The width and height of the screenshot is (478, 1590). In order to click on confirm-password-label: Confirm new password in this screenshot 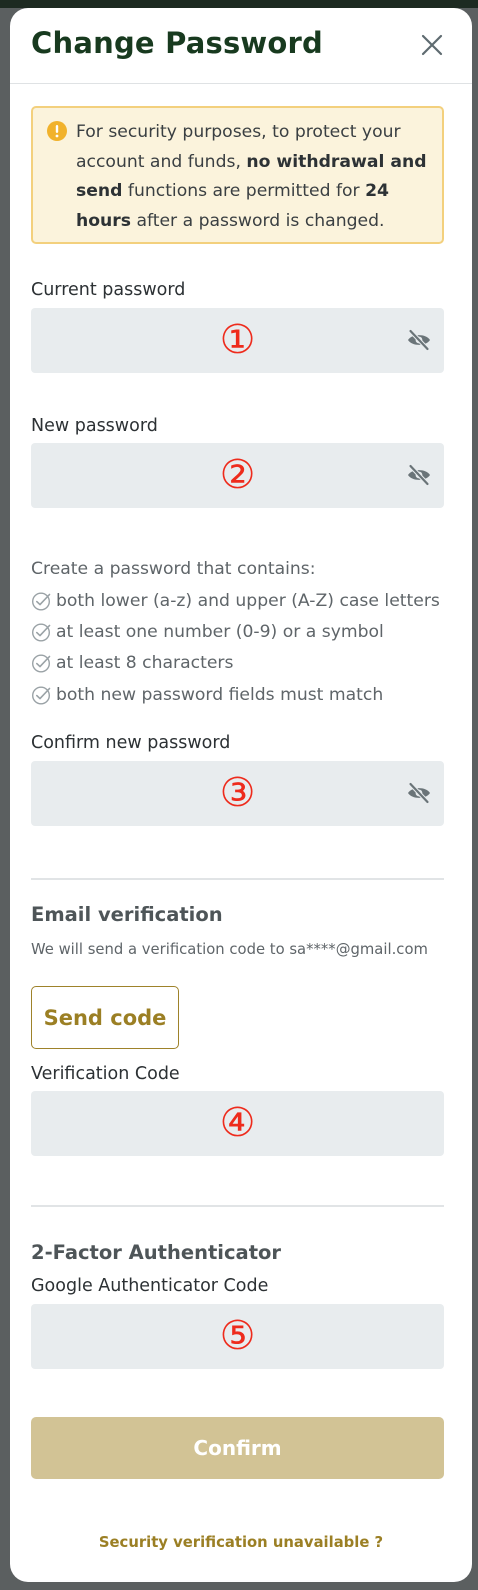, I will do `click(131, 743)`.